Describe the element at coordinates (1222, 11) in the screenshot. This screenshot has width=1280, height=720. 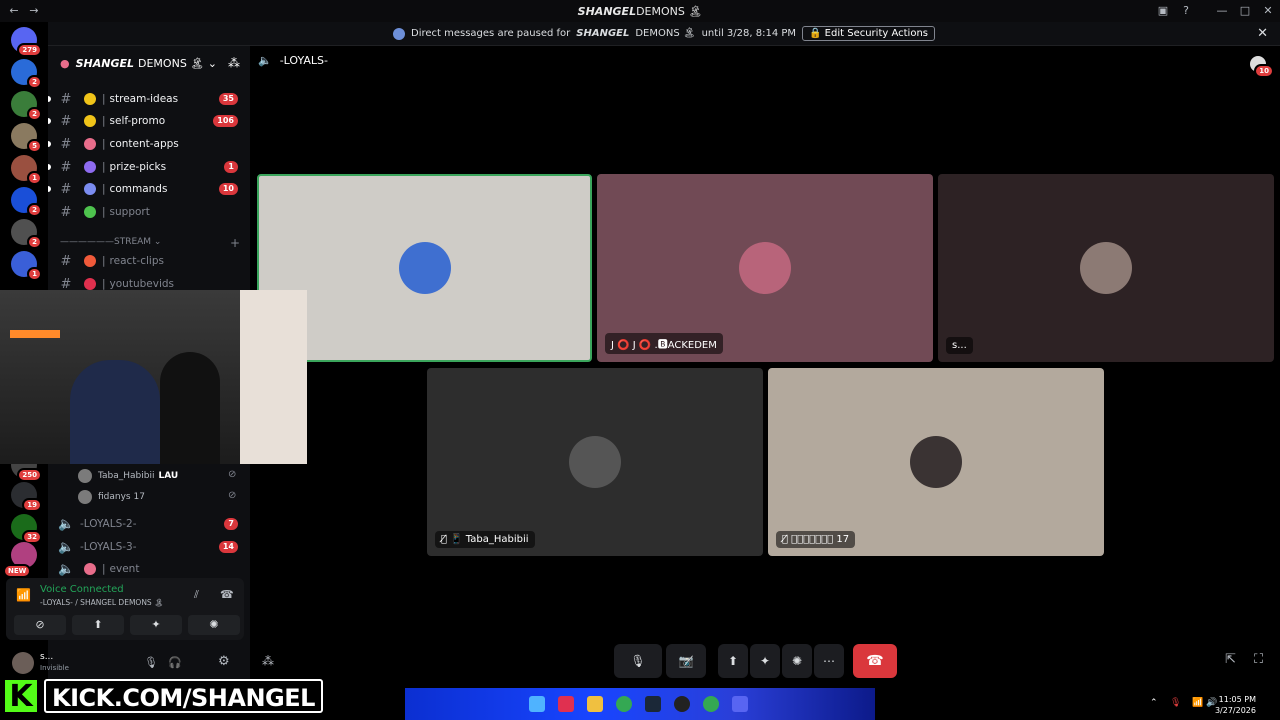
I see `minimize-icon: —` at that location.